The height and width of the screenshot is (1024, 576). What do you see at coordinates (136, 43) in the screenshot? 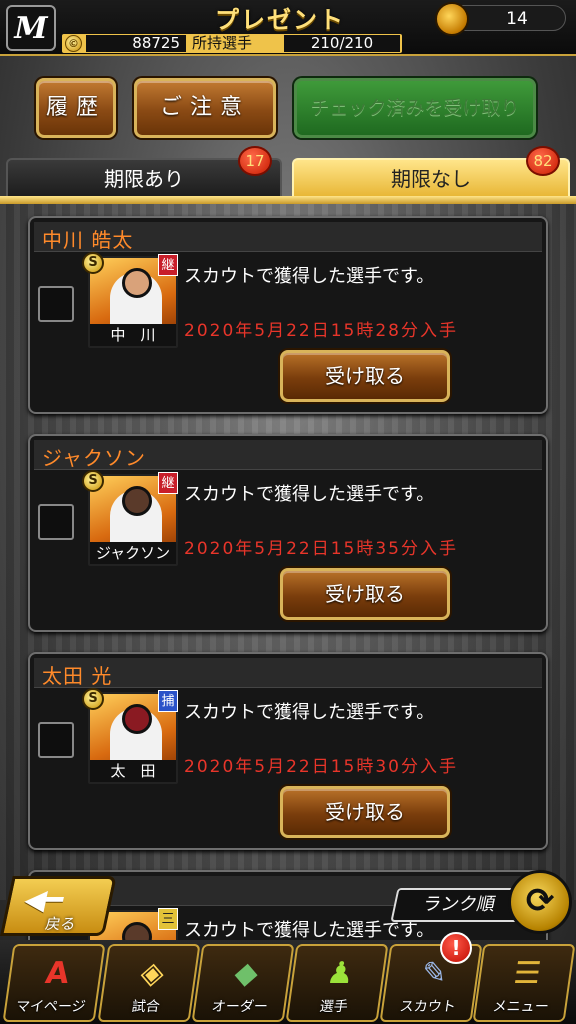
I see `coin-count: 88725` at bounding box center [136, 43].